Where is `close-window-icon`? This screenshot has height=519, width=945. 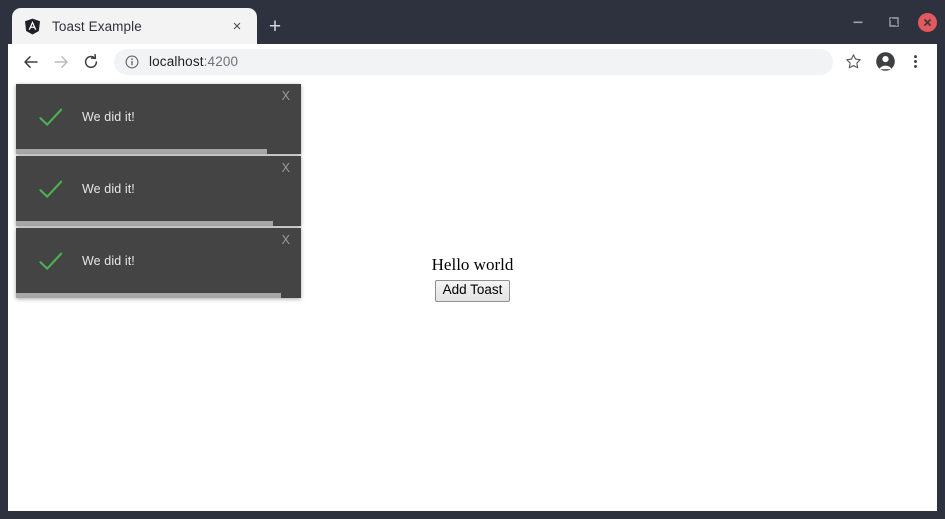
close-window-icon is located at coordinates (927, 22).